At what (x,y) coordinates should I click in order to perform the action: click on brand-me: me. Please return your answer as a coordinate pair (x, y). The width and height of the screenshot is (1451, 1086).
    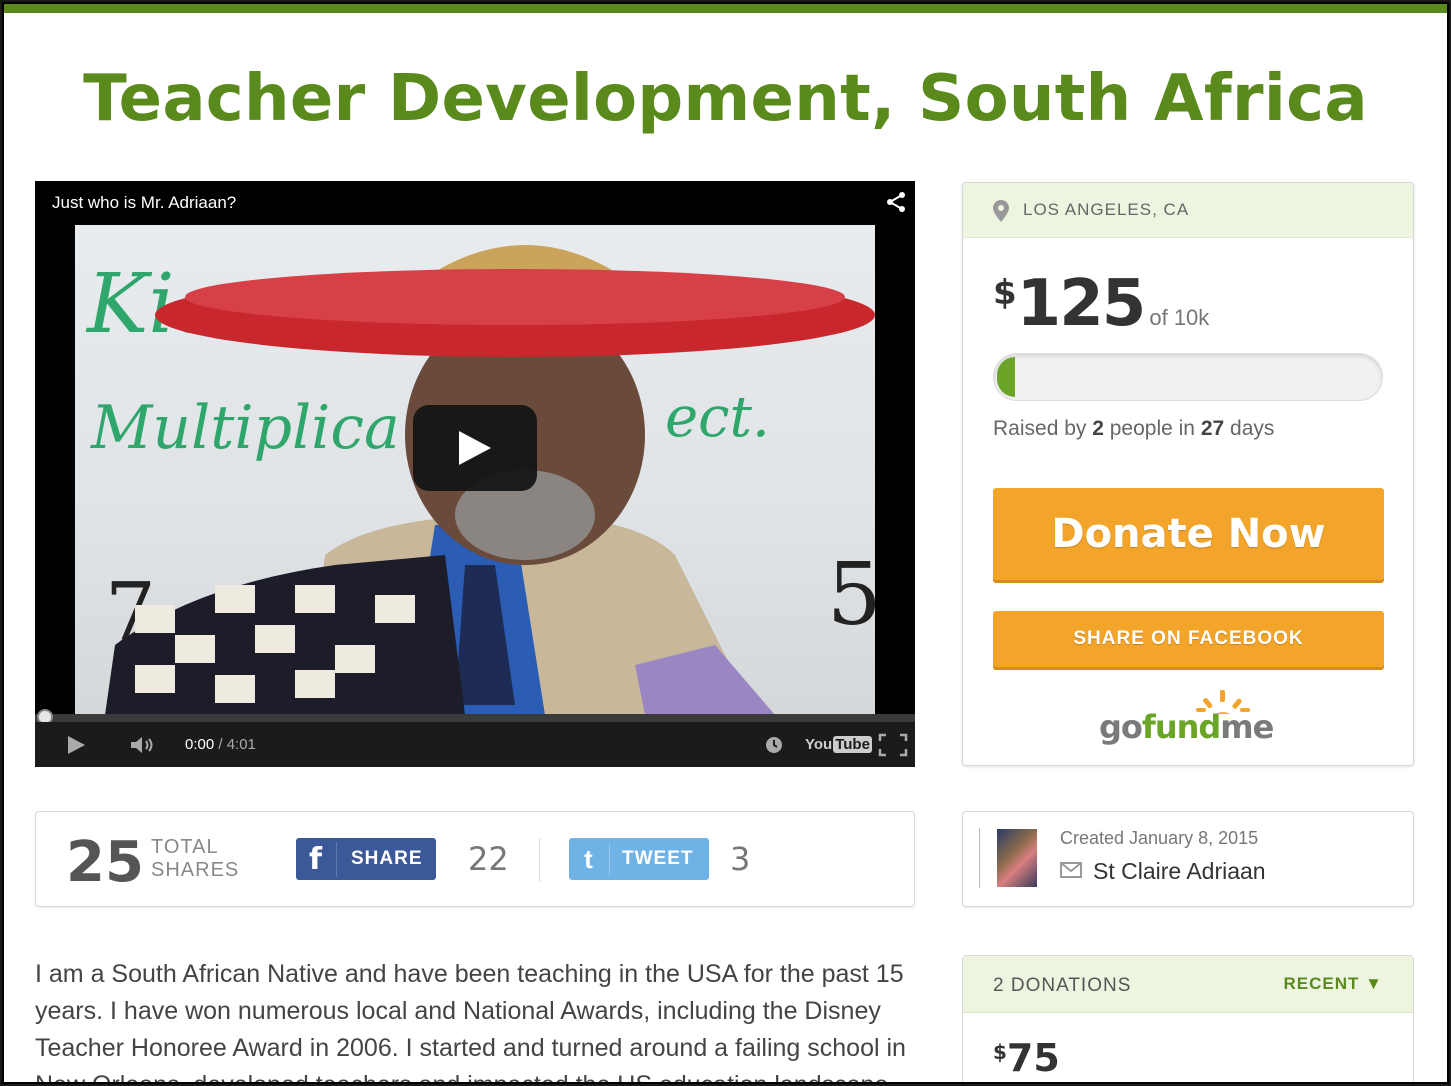
    Looking at the image, I should click on (1247, 727).